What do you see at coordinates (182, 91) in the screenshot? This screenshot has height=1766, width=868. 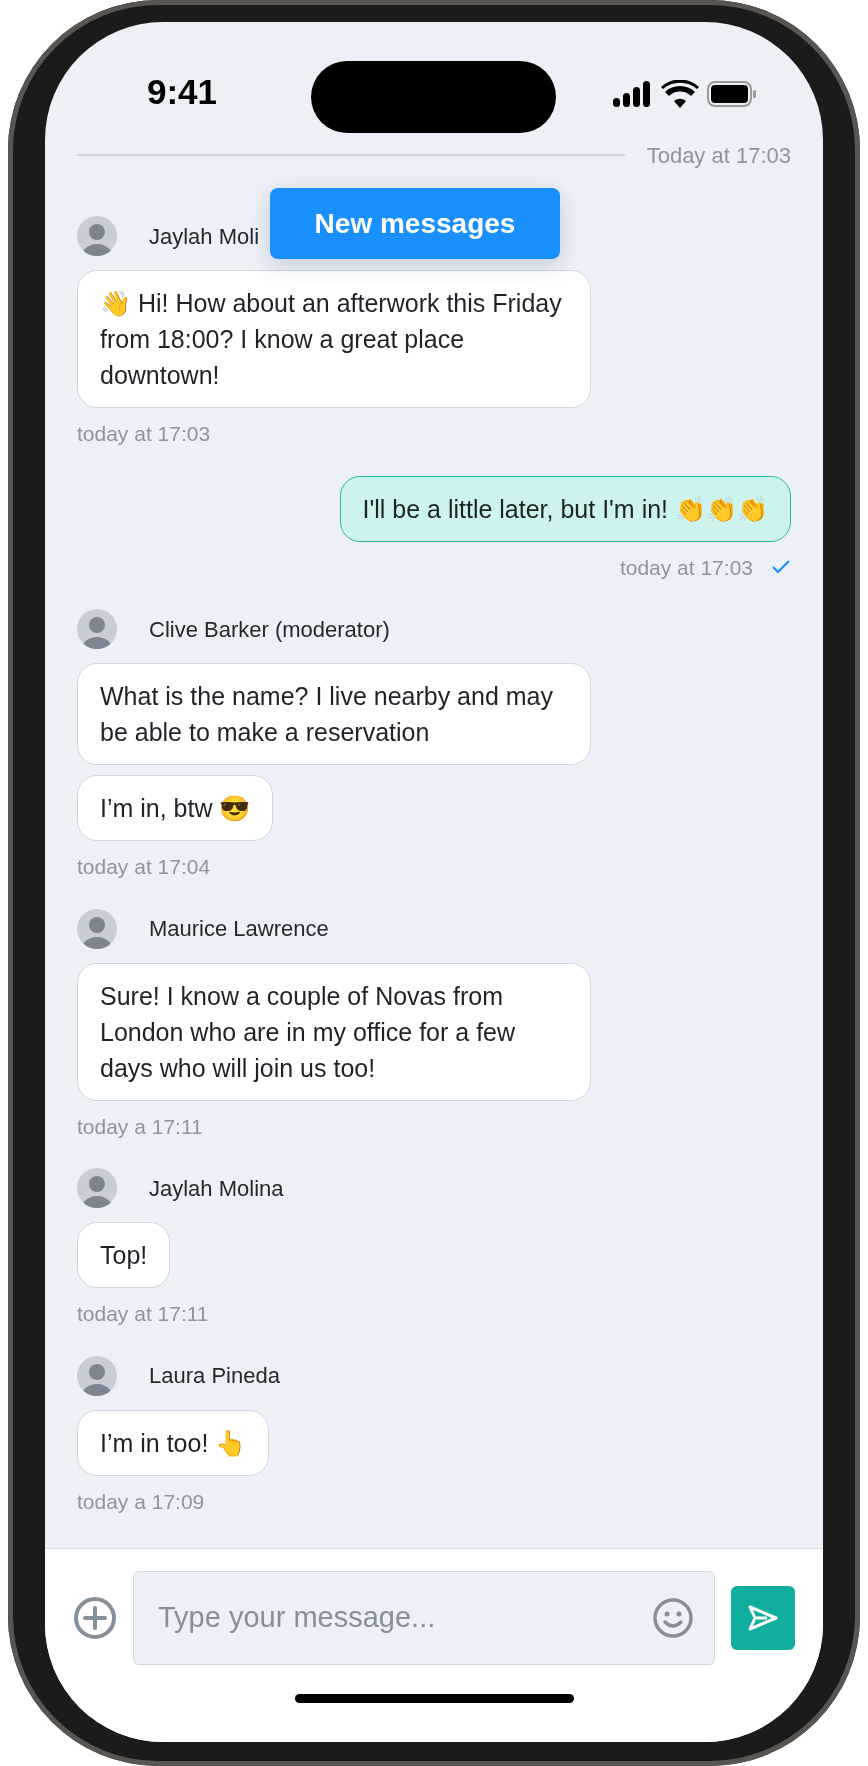 I see `status-time: 9:41` at bounding box center [182, 91].